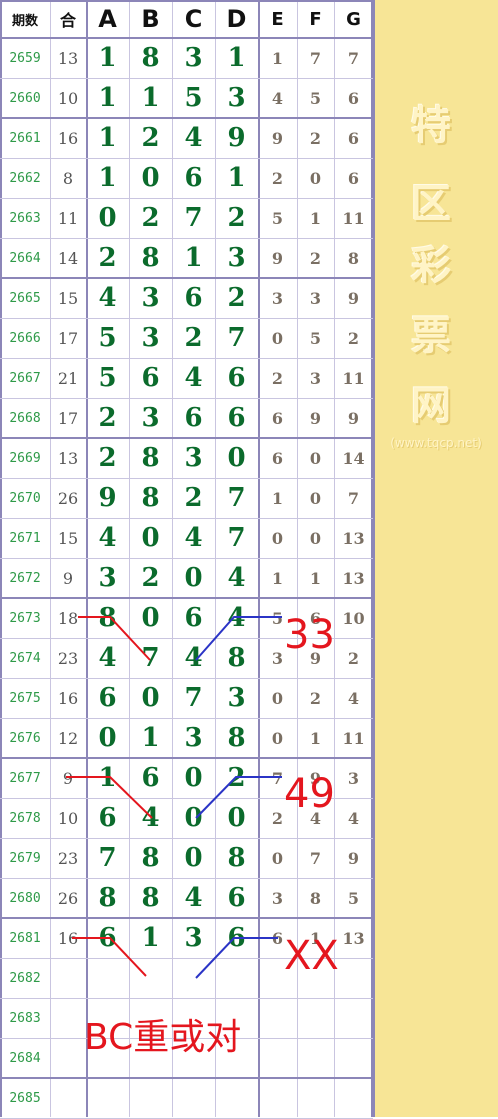 Image resolution: width=498 pixels, height=1119 pixels. I want to click on period-cell: 2668, so click(25, 418).